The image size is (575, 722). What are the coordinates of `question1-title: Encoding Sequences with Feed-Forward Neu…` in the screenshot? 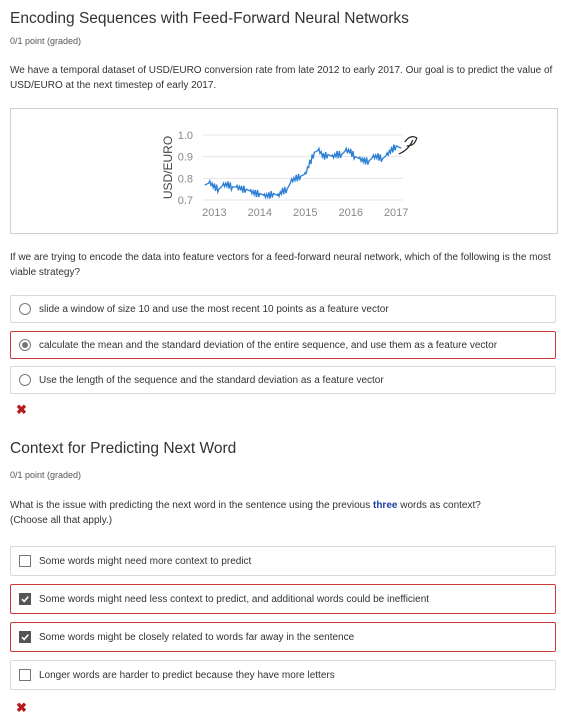 It's located at (209, 18).